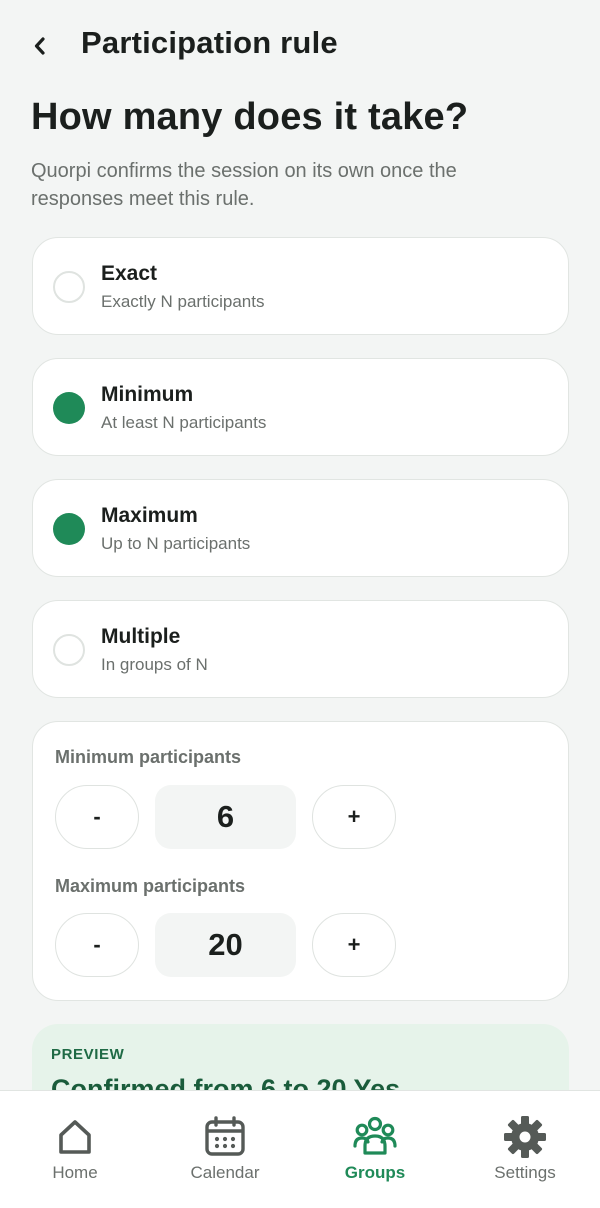 This screenshot has width=600, height=1208. I want to click on bottom-nav: Home Calendar Groups Settings, so click(300, 1149).